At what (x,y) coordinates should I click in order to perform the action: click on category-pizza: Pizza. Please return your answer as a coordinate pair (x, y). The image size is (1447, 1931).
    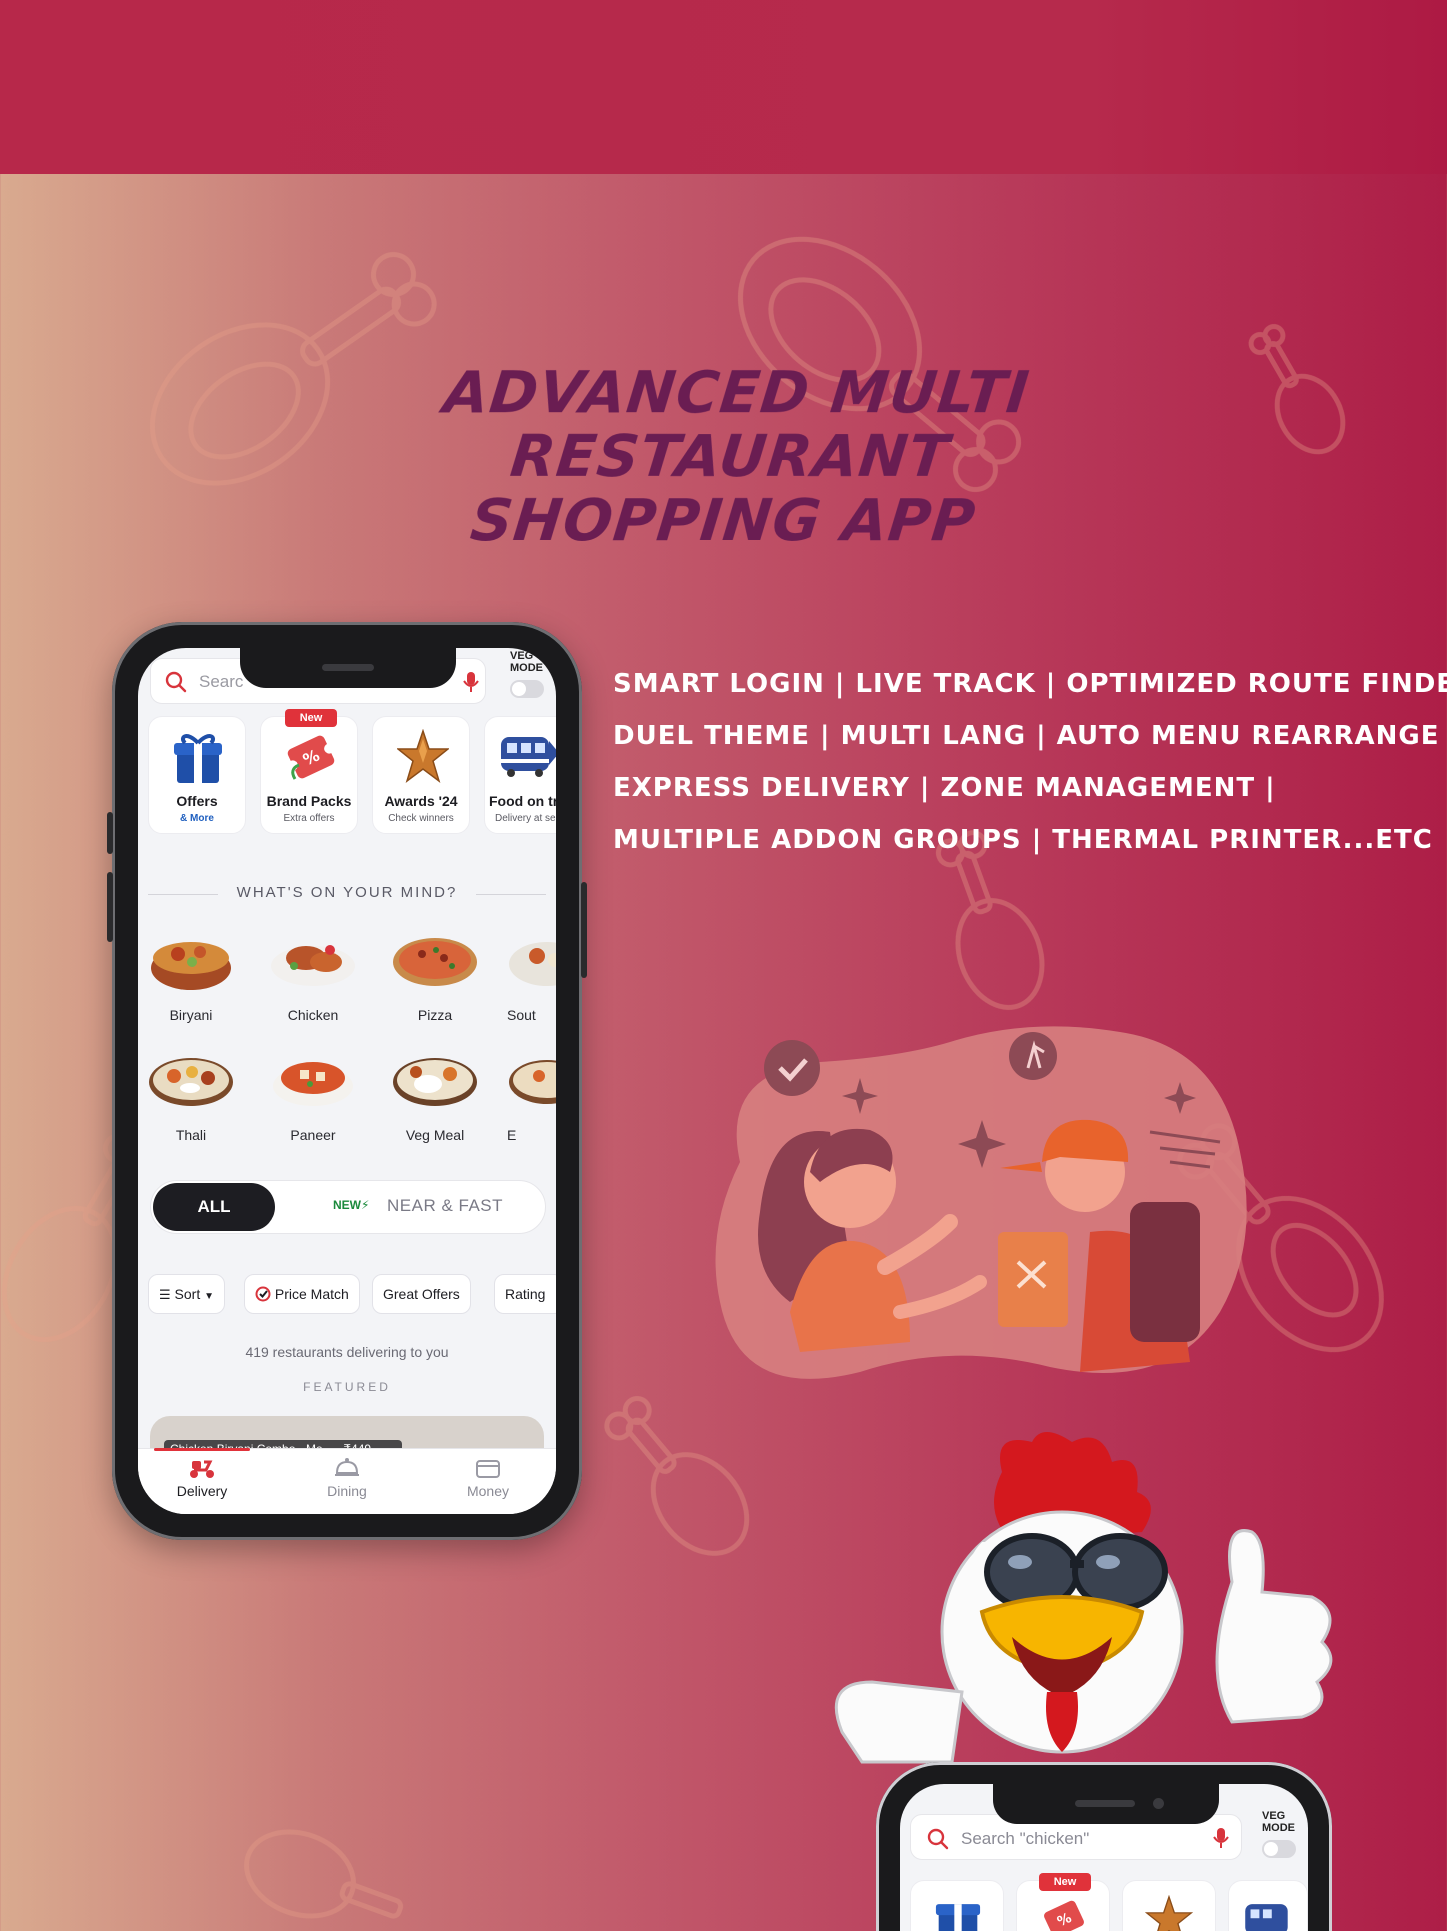
    Looking at the image, I should click on (435, 973).